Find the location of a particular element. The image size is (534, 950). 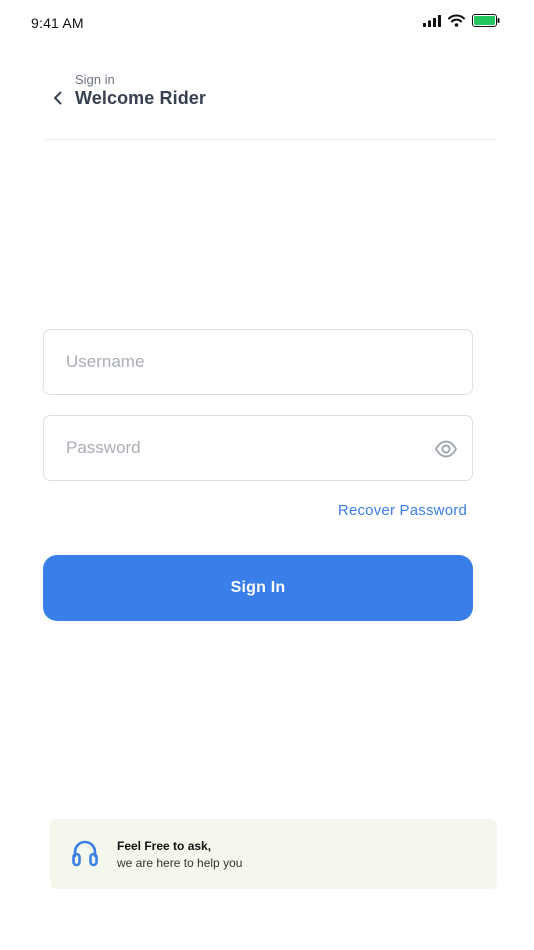

header-subtitle: Sign in is located at coordinates (95, 79).